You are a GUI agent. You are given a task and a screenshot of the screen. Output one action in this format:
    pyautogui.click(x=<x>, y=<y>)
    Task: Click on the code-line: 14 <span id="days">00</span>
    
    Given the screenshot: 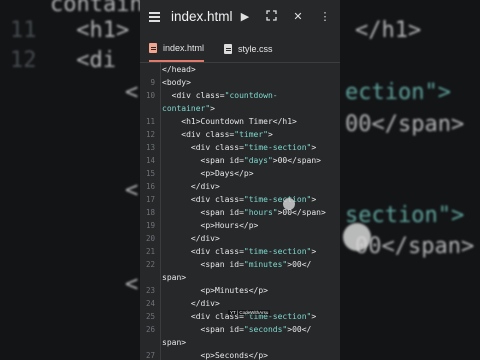 What is the action you would take?
    pyautogui.click(x=240, y=160)
    